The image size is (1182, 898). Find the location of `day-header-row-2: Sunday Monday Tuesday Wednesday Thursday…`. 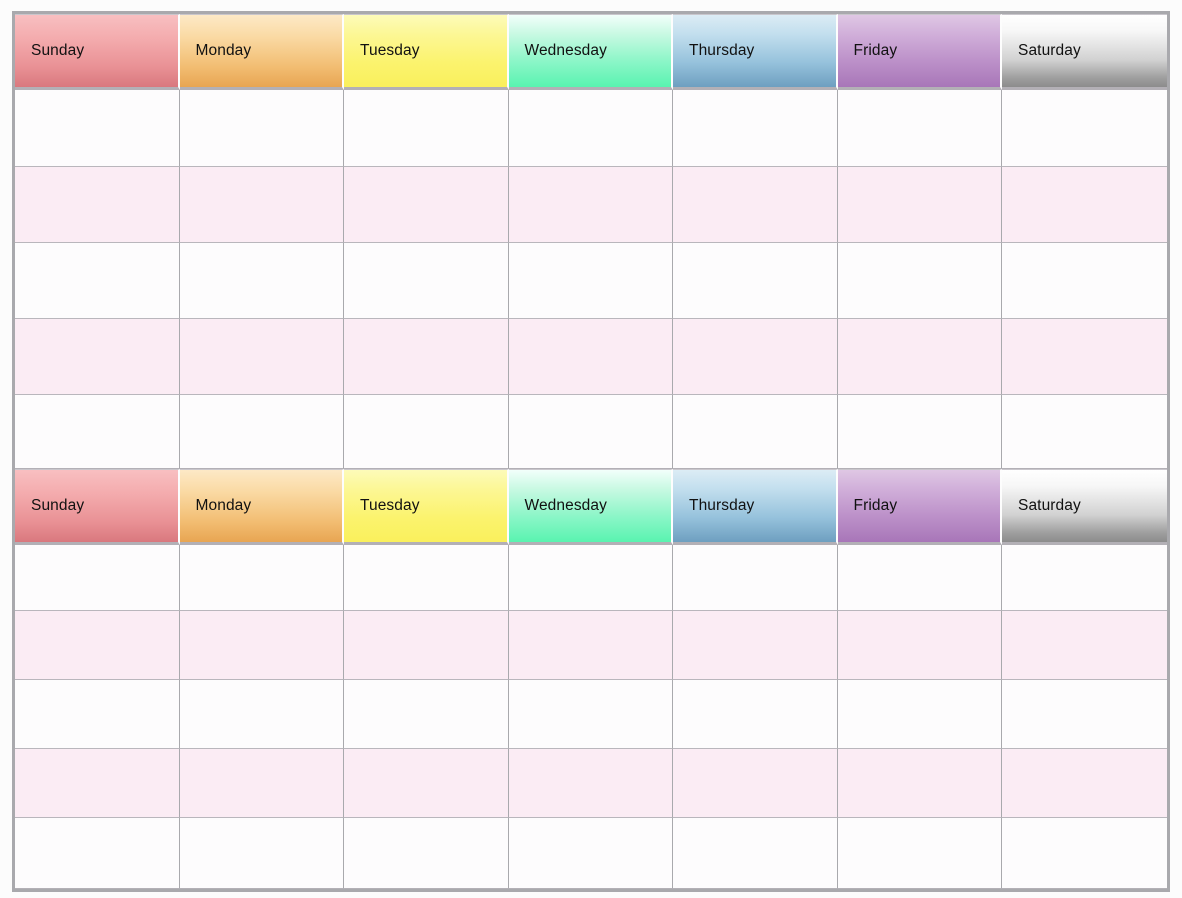

day-header-row-2: Sunday Monday Tuesday Wednesday Thursday… is located at coordinates (591, 507).